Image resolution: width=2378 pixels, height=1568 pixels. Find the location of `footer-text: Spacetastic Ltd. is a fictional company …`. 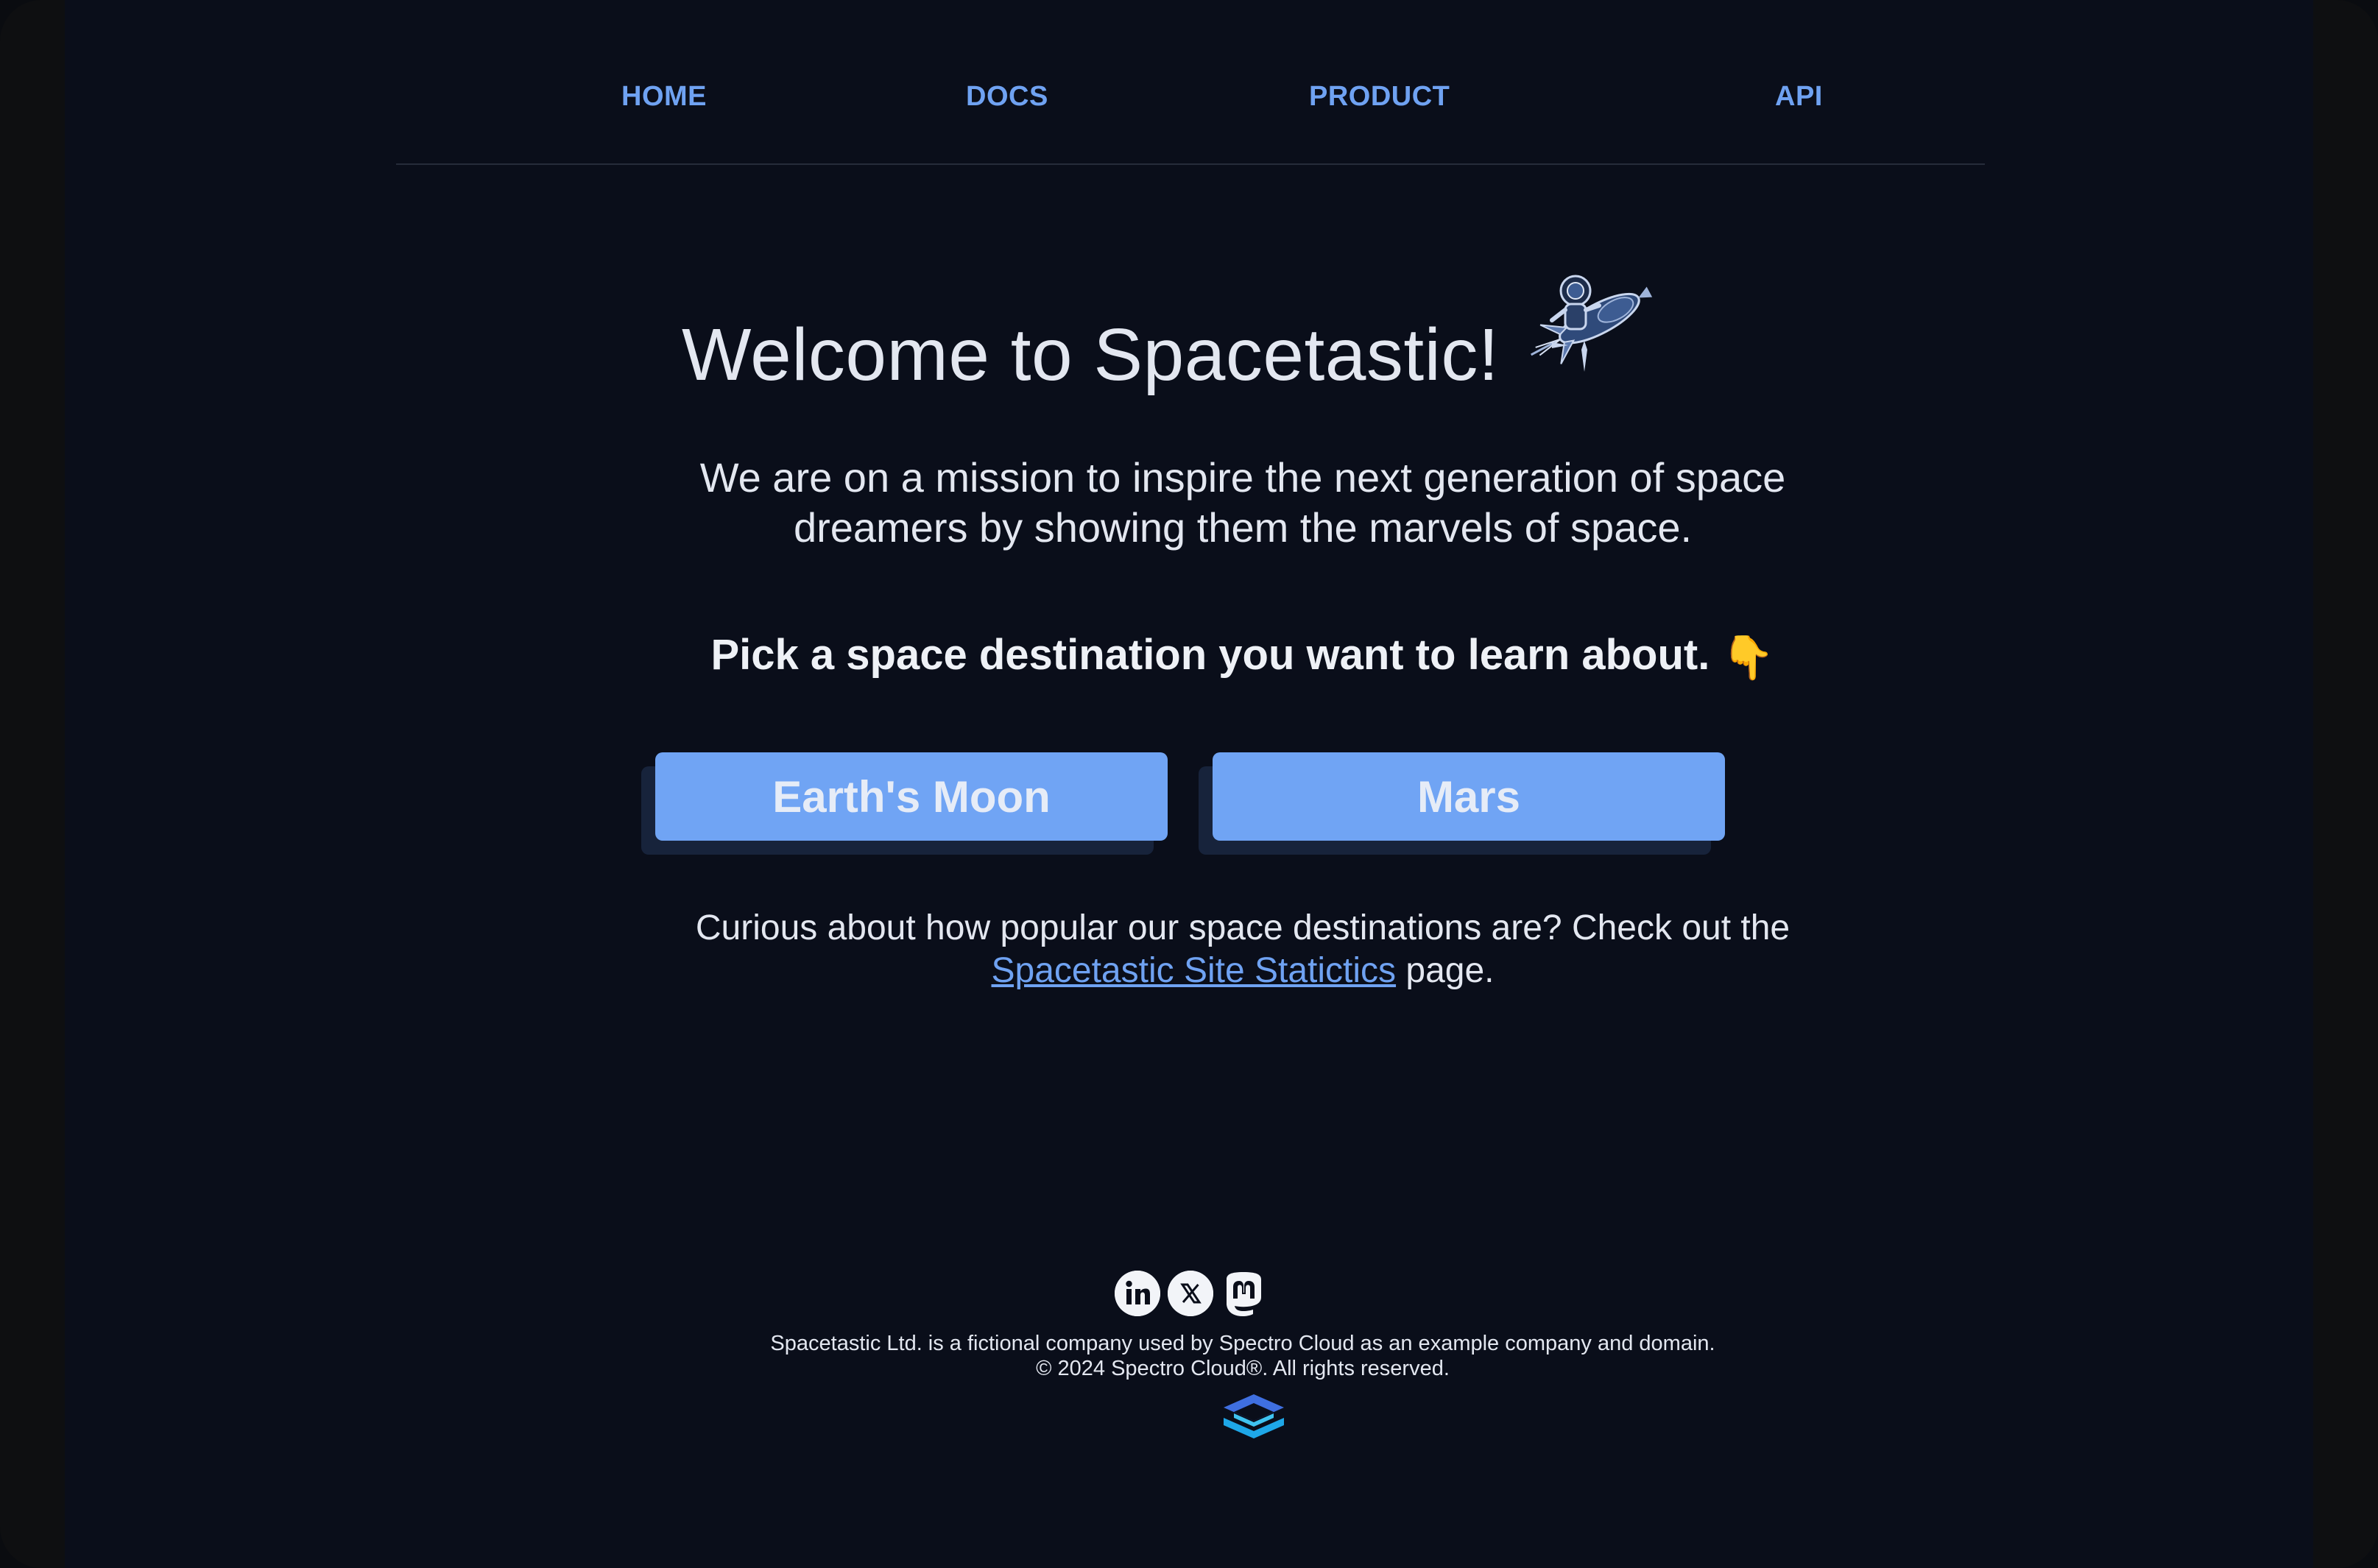

footer-text: Spacetastic Ltd. is a fictional company … is located at coordinates (1242, 1356).